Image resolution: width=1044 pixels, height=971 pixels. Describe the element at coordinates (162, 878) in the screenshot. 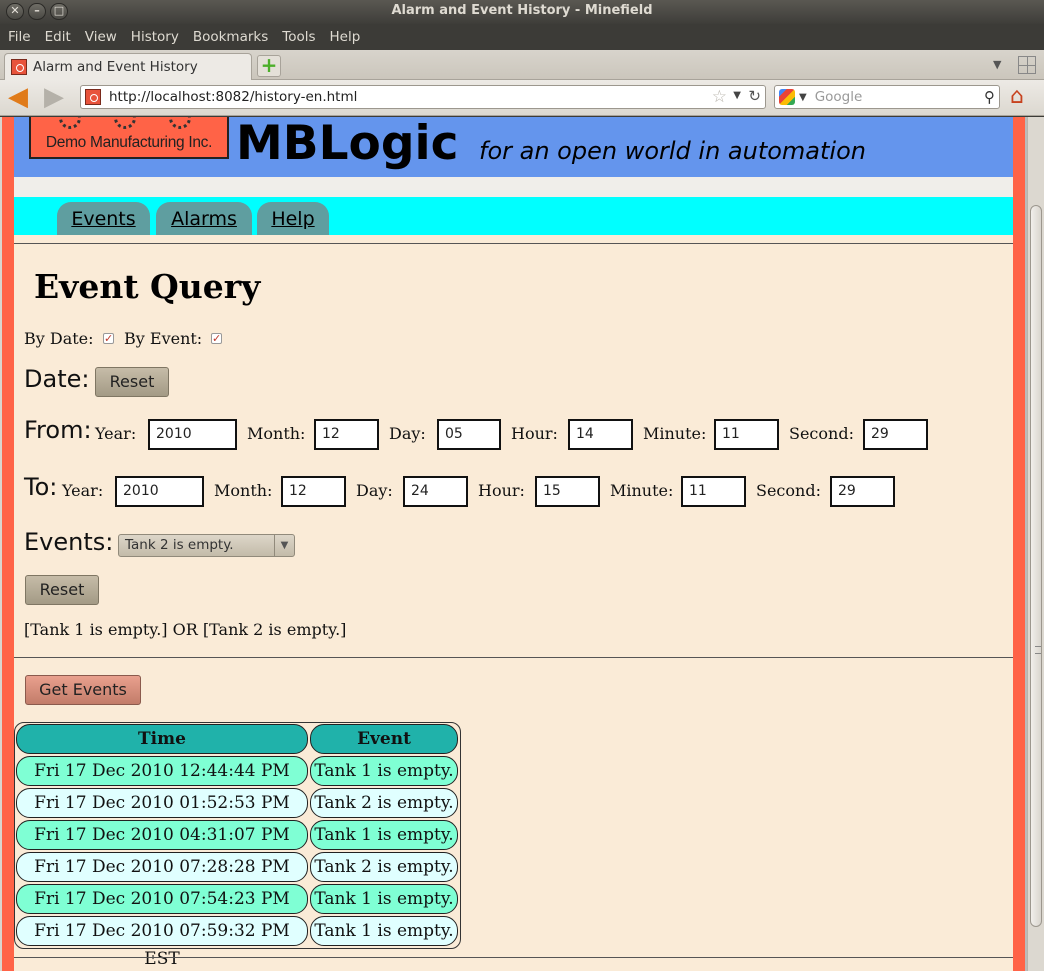

I see `table-cell-time: Fri 17 Dec 2010 07:28:28 PM EST` at that location.